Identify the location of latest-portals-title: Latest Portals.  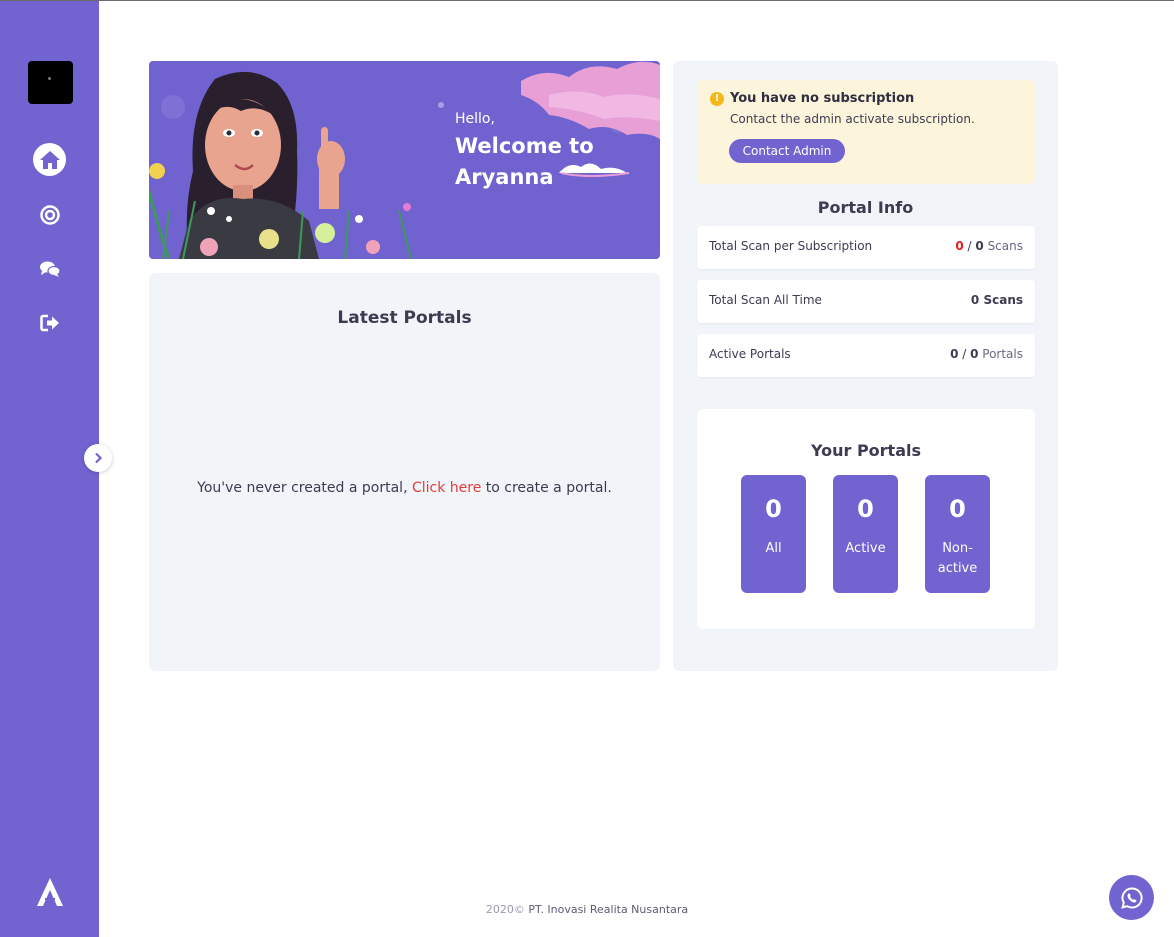
(404, 318).